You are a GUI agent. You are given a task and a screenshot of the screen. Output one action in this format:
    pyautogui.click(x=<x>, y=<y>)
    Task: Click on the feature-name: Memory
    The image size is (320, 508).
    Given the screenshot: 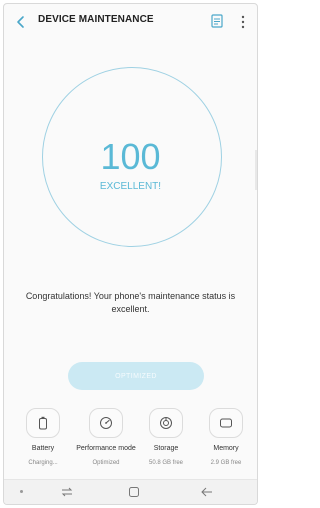 What is the action you would take?
    pyautogui.click(x=226, y=448)
    